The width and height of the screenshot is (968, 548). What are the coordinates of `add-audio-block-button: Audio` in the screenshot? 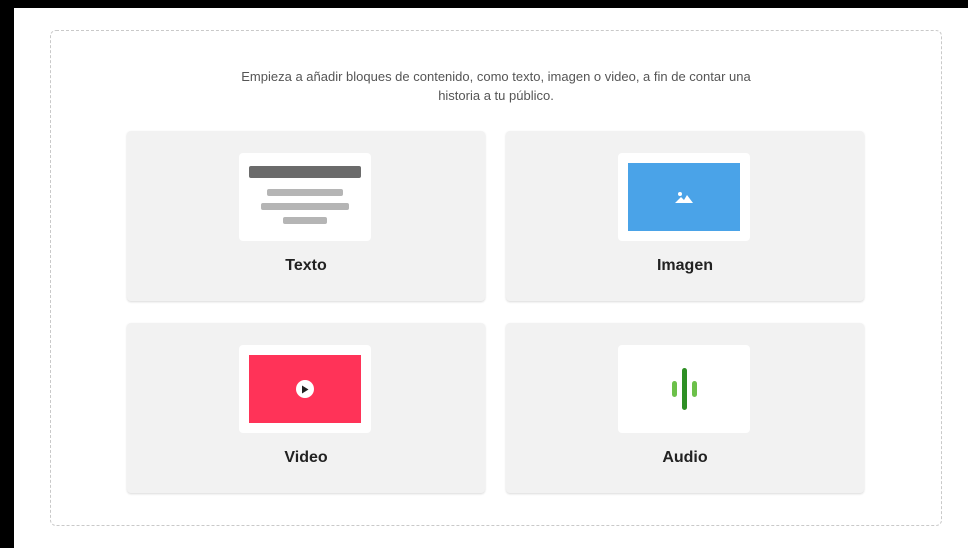 It's located at (685, 408).